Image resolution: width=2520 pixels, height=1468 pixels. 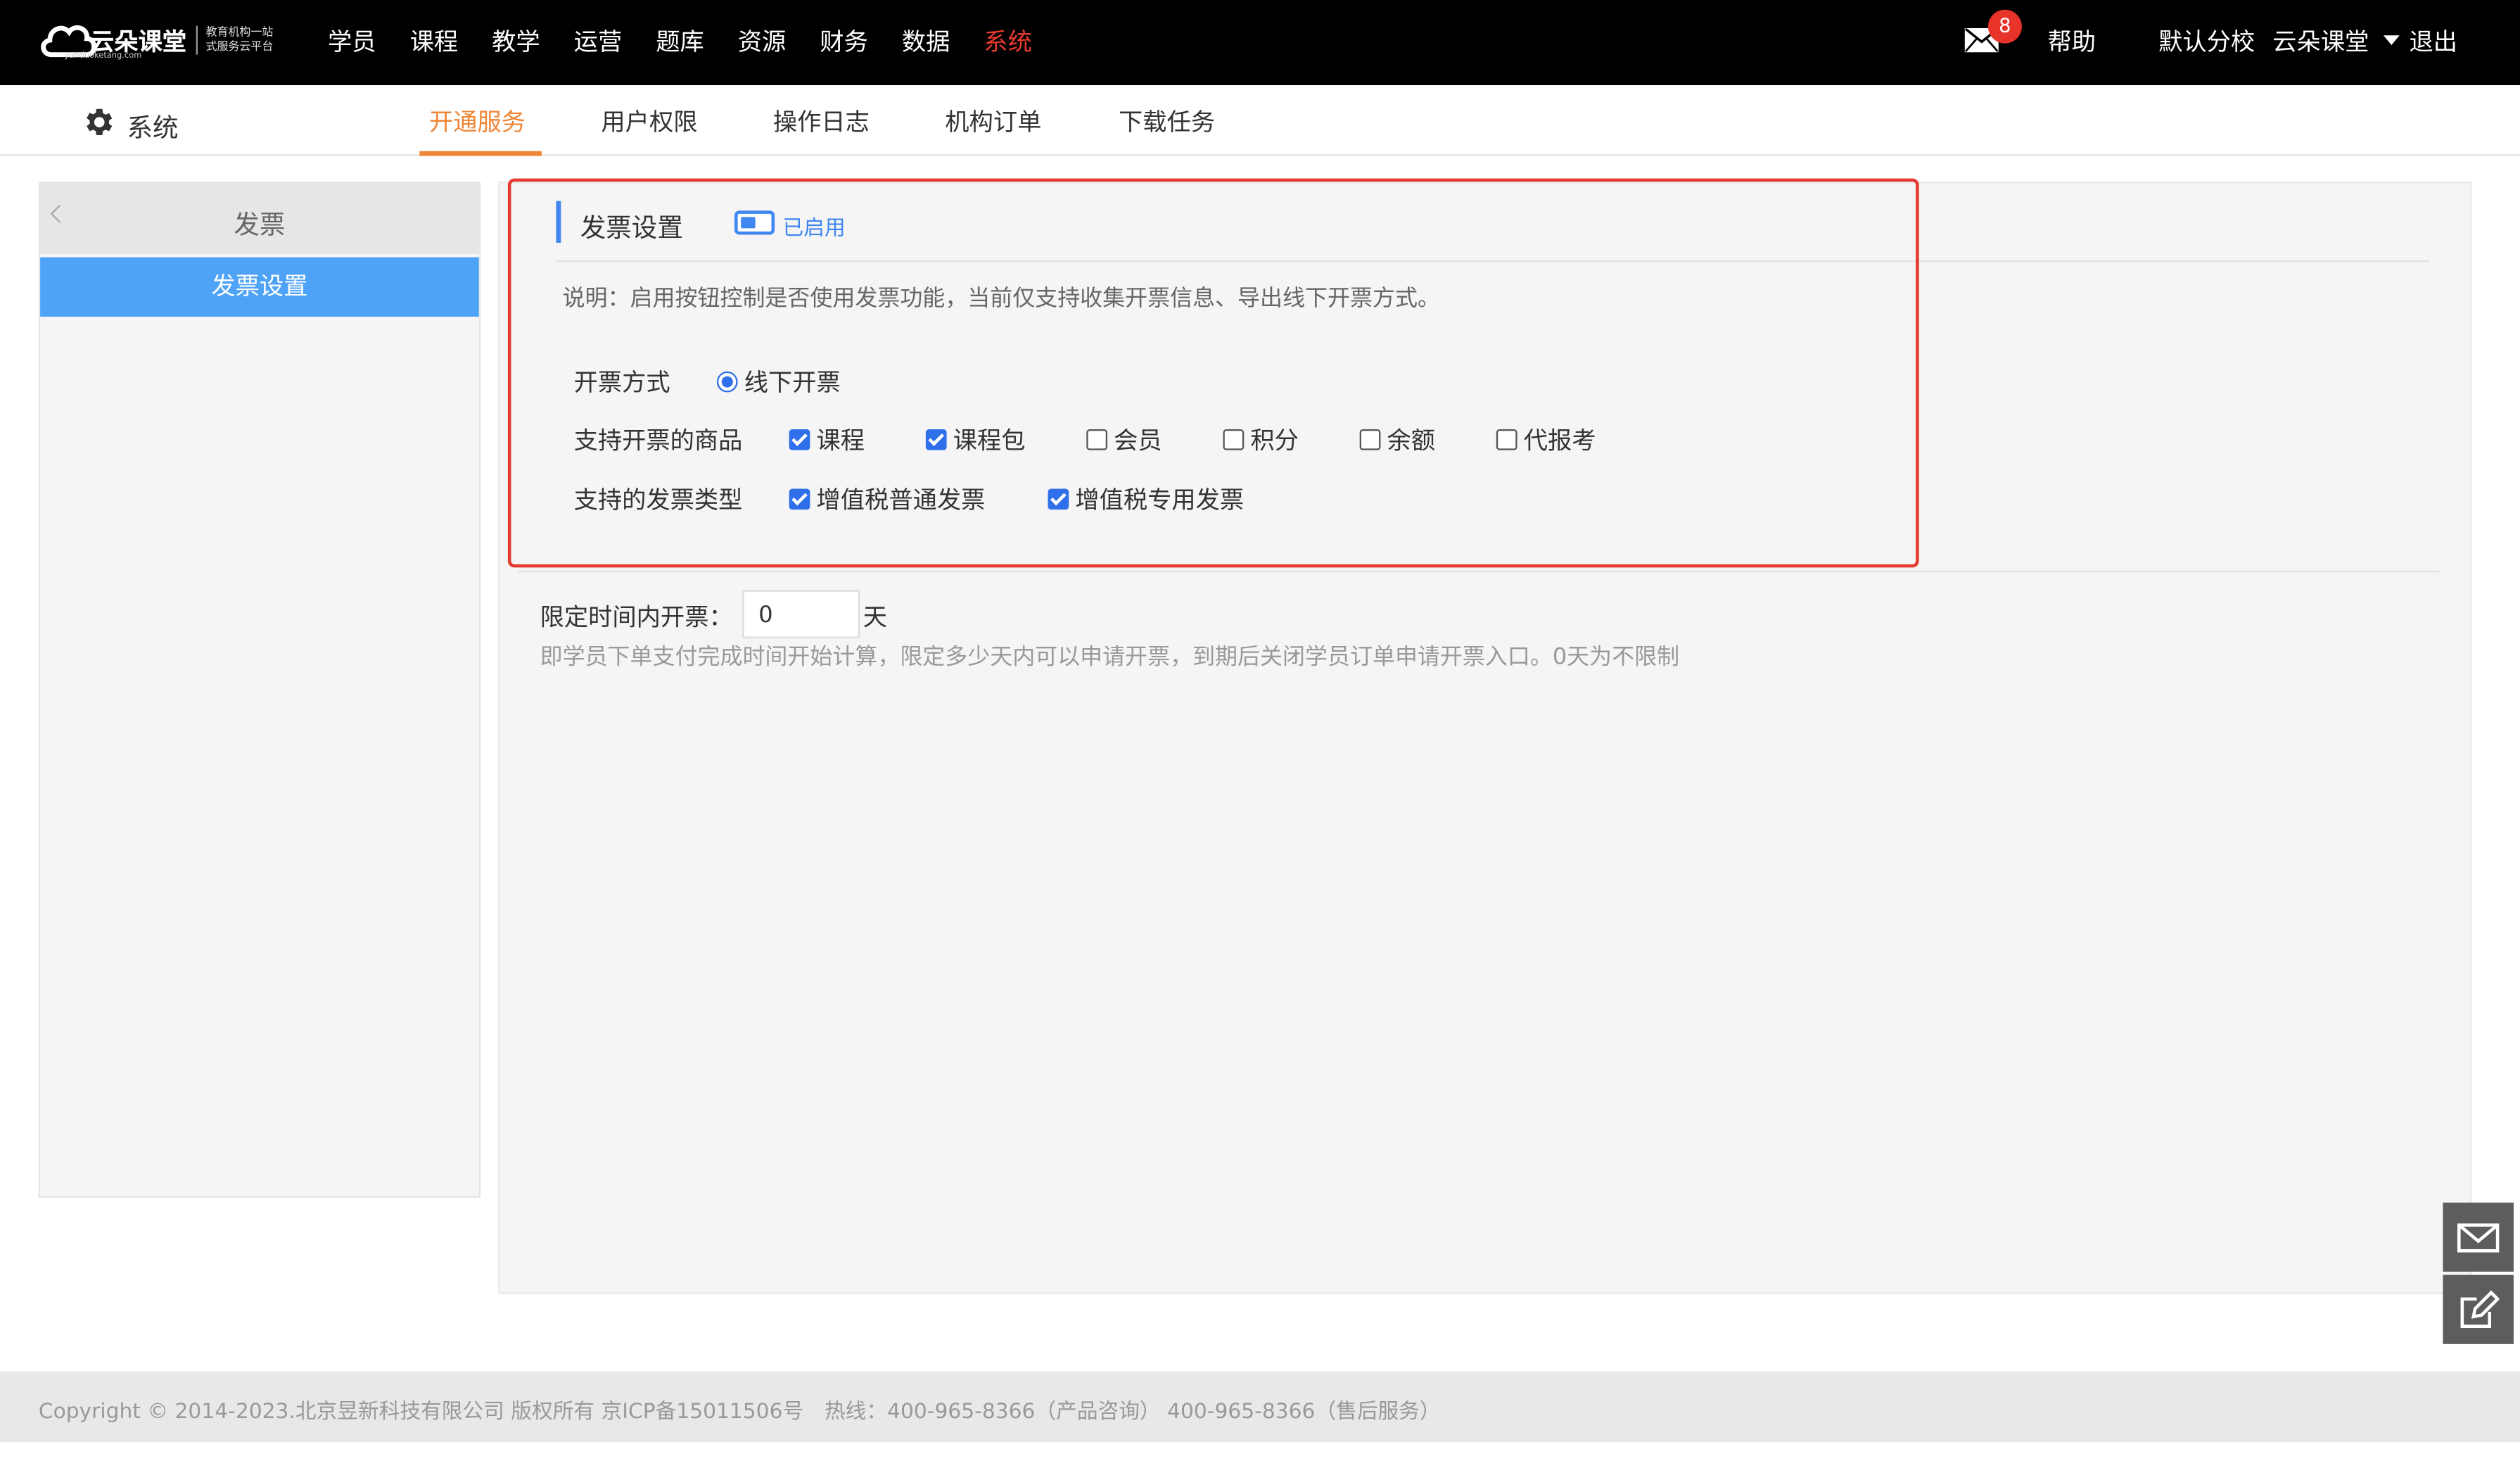 I want to click on logo-tagline-2: 式服务云平台, so click(x=240, y=46).